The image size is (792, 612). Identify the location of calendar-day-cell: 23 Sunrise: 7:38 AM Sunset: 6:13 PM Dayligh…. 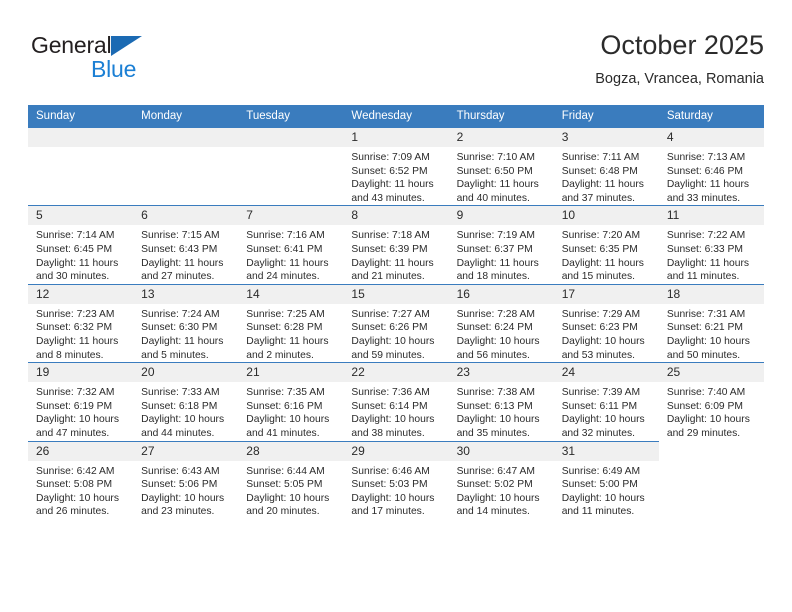
(501, 401).